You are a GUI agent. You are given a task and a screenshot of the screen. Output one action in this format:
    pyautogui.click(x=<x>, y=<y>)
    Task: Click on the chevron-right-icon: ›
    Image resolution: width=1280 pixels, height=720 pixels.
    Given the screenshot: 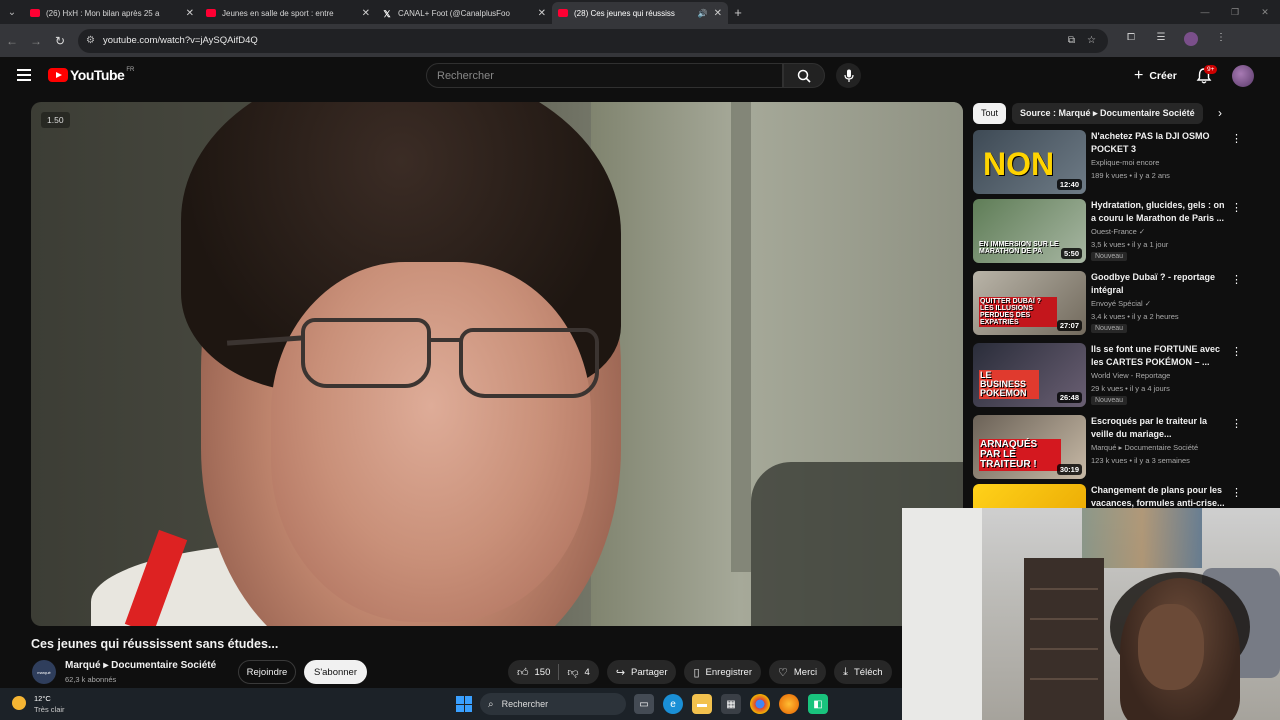 What is the action you would take?
    pyautogui.click(x=1220, y=113)
    